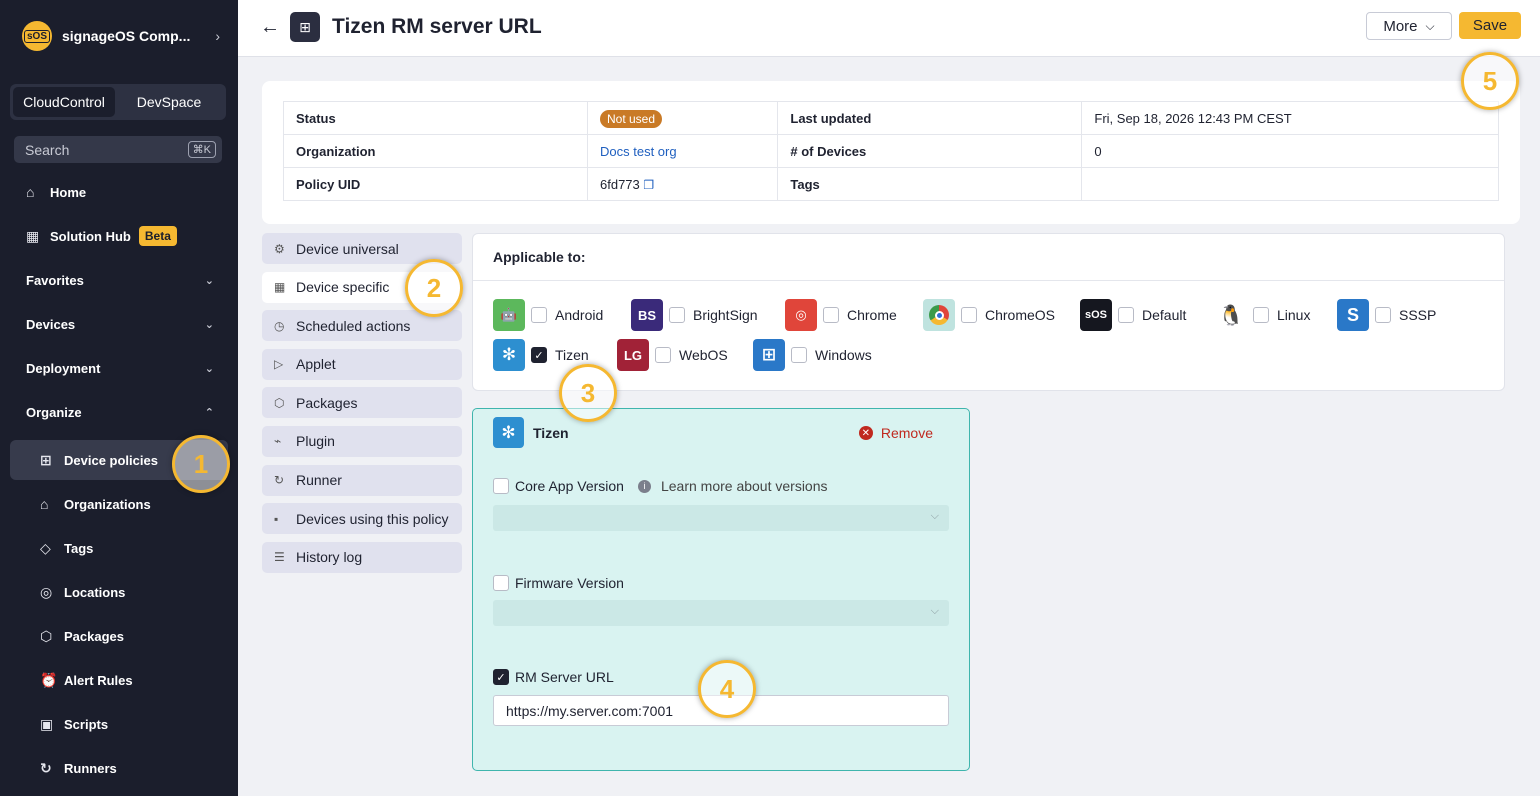 The height and width of the screenshot is (796, 1540). I want to click on org-logo: sOS, so click(37, 36).